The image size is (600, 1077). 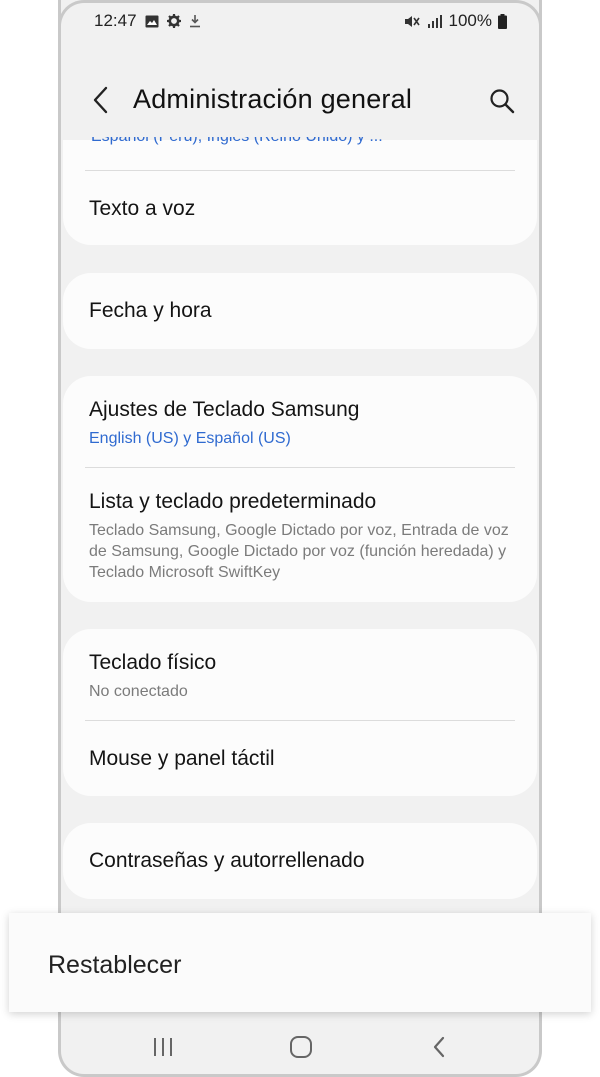 I want to click on item-title: Mouse y panel táctil, so click(x=182, y=758).